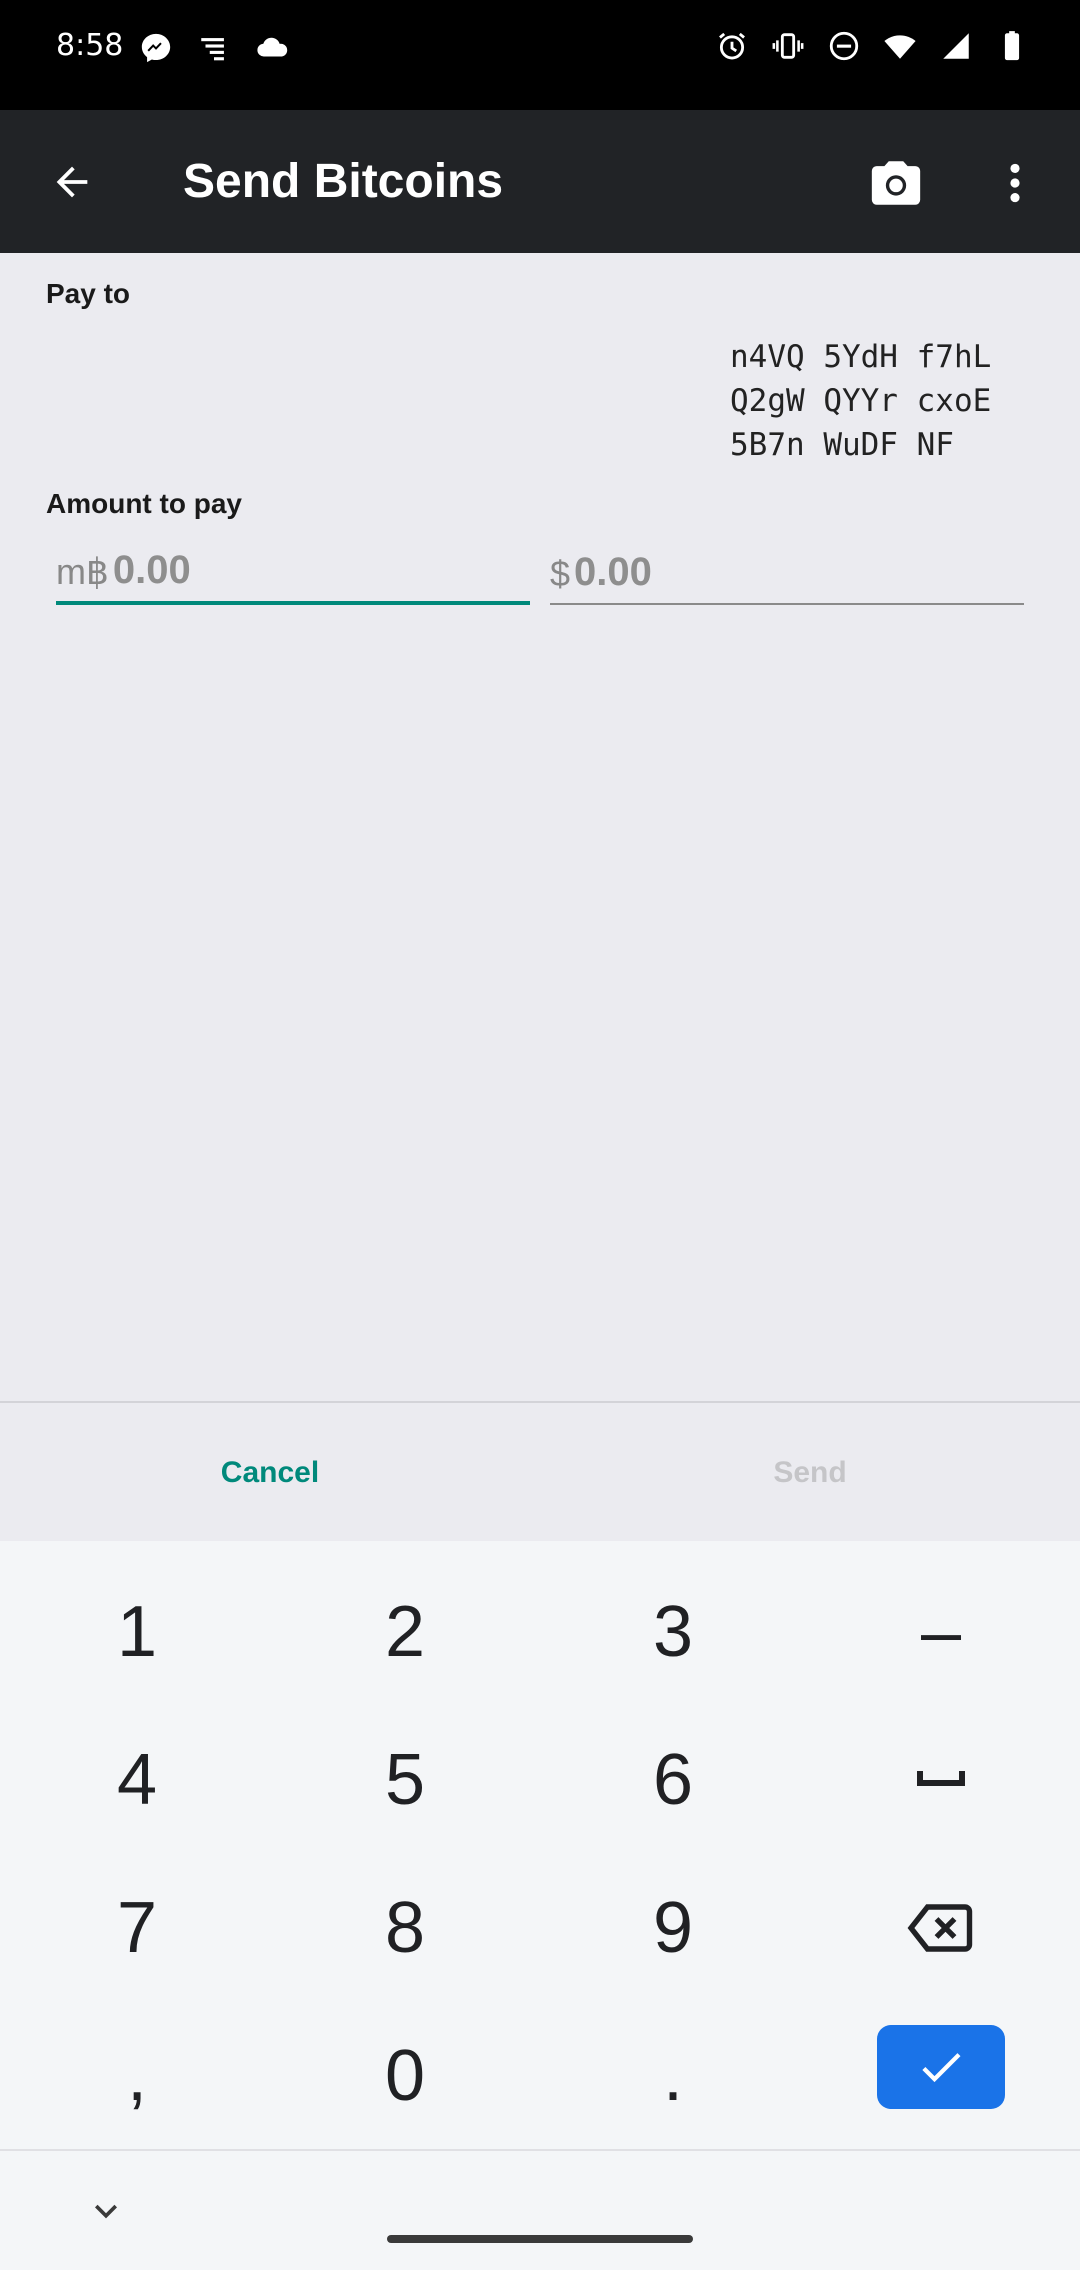 The width and height of the screenshot is (1080, 2270). I want to click on btc-unit: m฿, so click(82, 571).